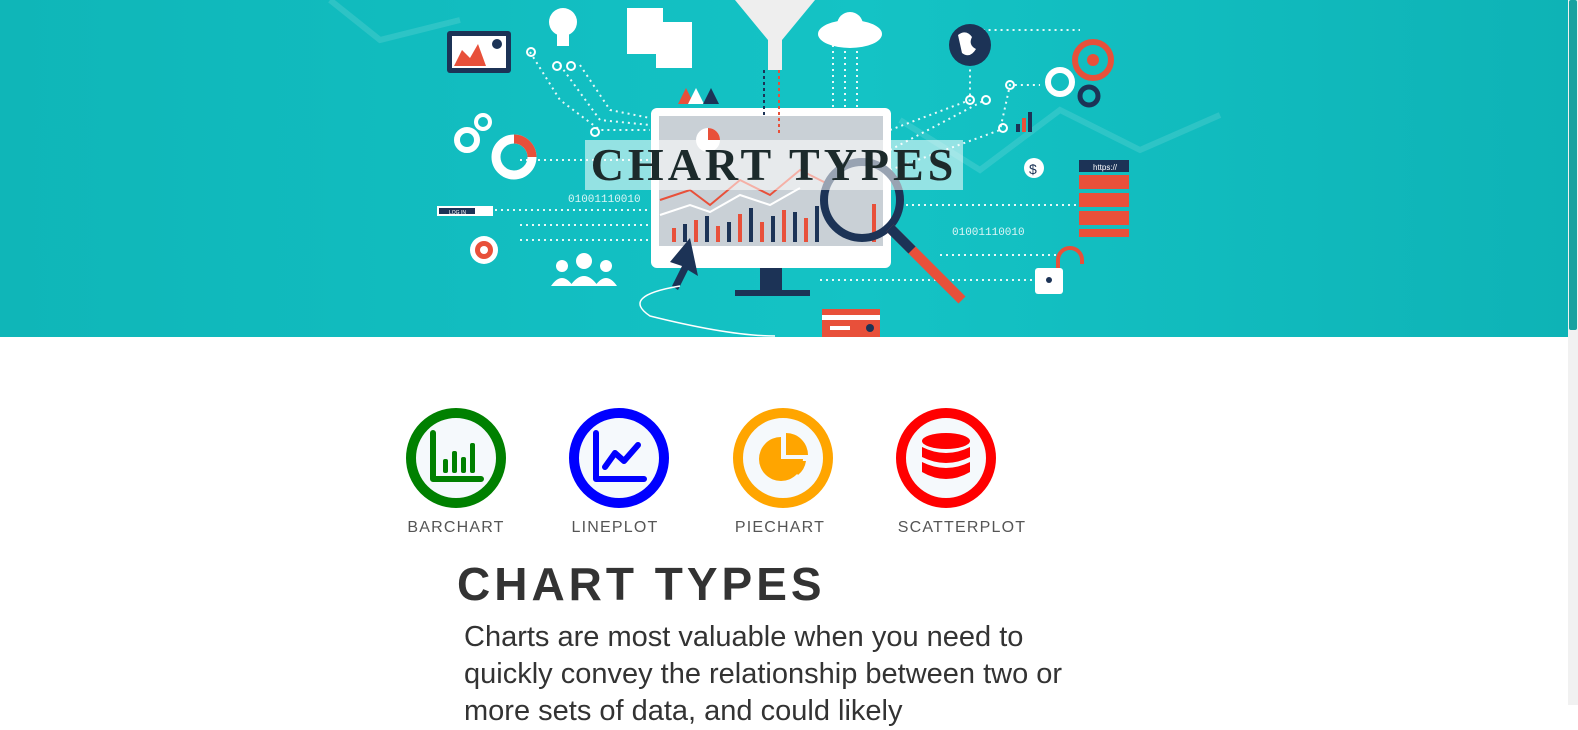 The height and width of the screenshot is (730, 1578). What do you see at coordinates (456, 528) in the screenshot?
I see `barchart-label: BARCHART` at bounding box center [456, 528].